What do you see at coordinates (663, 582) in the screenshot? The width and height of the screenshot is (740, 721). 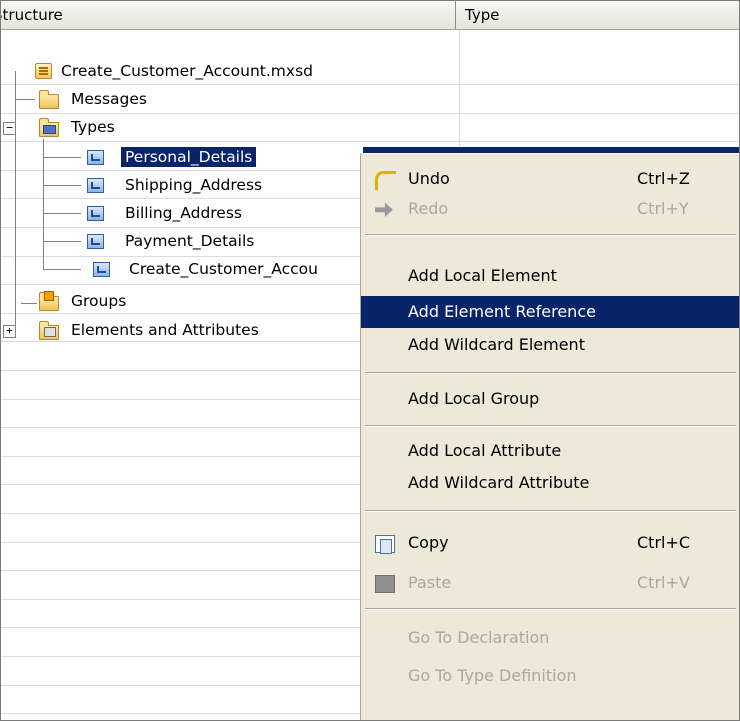 I see `menu-item-shortcut: Ctrl+V` at bounding box center [663, 582].